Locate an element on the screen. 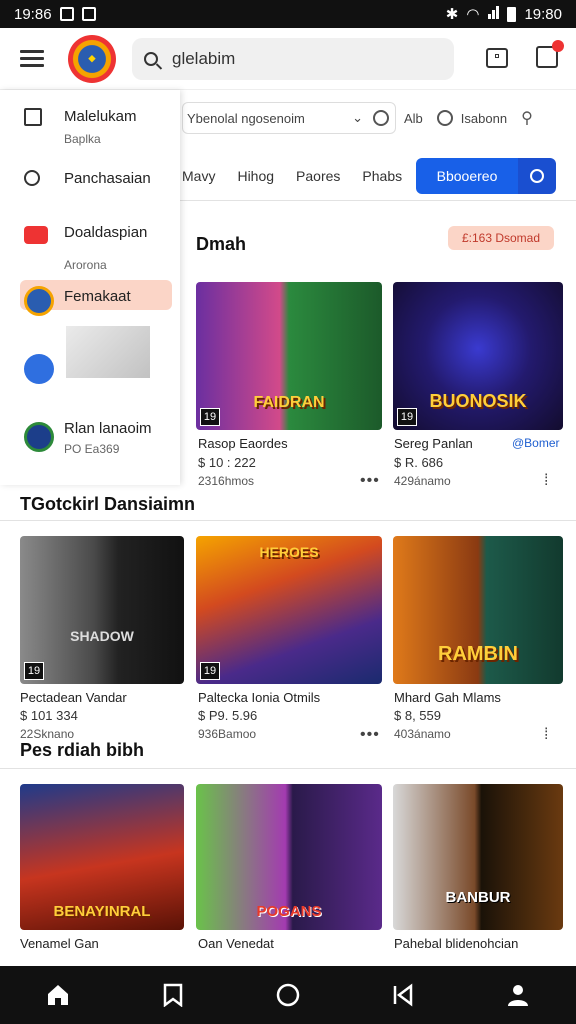  status-bar: 19:86 ✱ ◠ 19:80 is located at coordinates (288, 14).